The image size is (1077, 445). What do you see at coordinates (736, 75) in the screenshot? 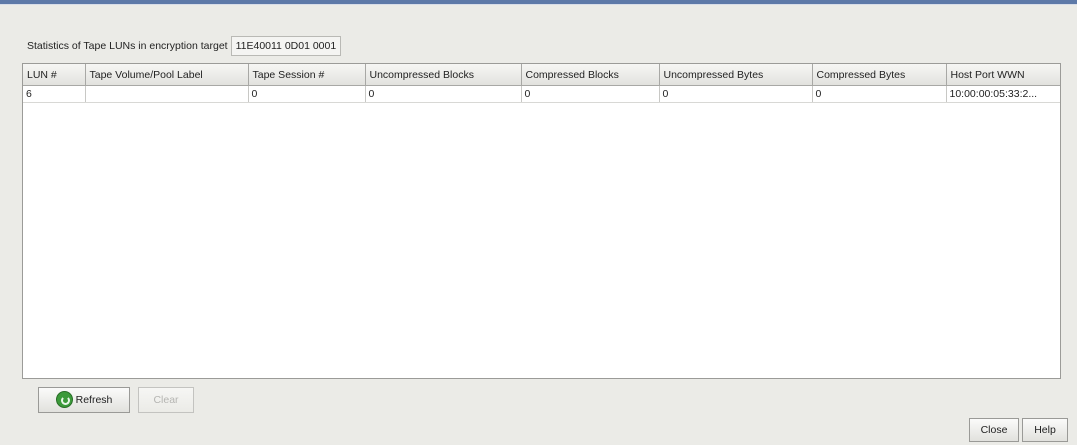
I see `column-header-uncompressed-bytes: Uncompressed Bytes` at bounding box center [736, 75].